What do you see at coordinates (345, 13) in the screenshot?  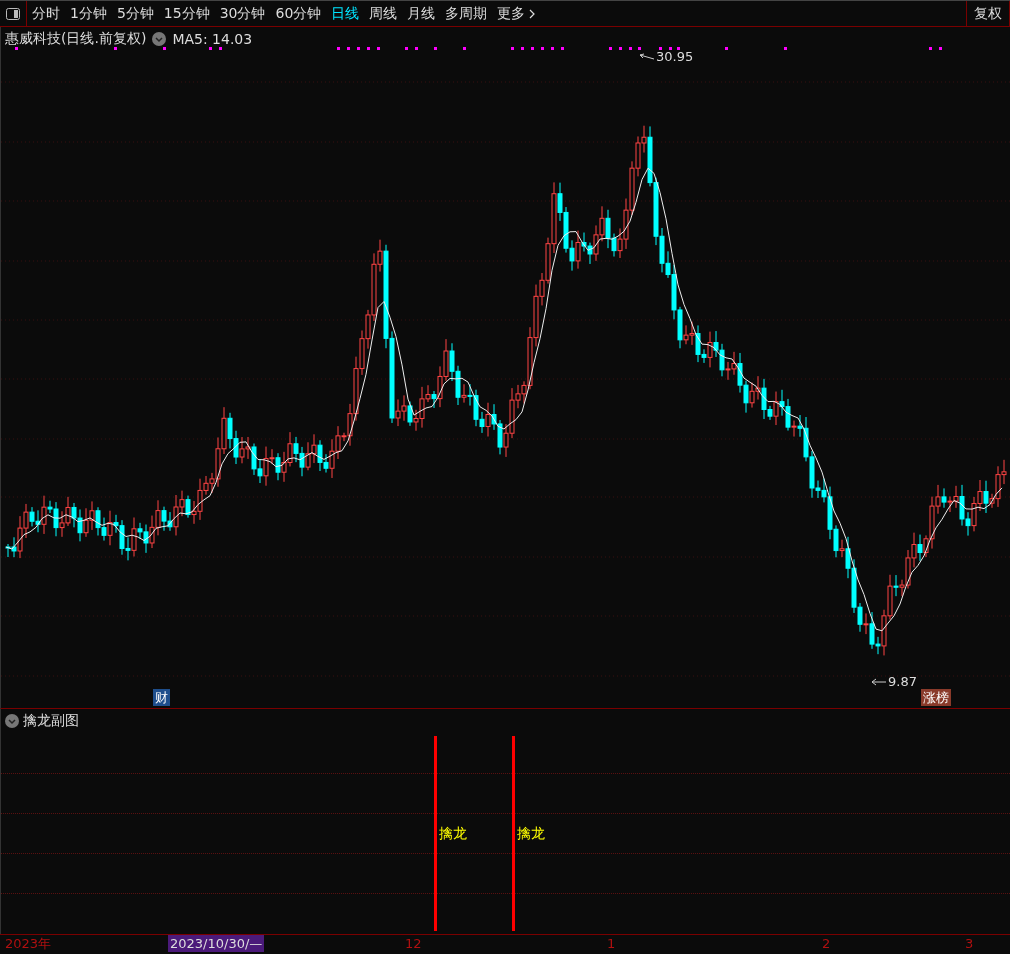 I see `period-tab: 日线` at bounding box center [345, 13].